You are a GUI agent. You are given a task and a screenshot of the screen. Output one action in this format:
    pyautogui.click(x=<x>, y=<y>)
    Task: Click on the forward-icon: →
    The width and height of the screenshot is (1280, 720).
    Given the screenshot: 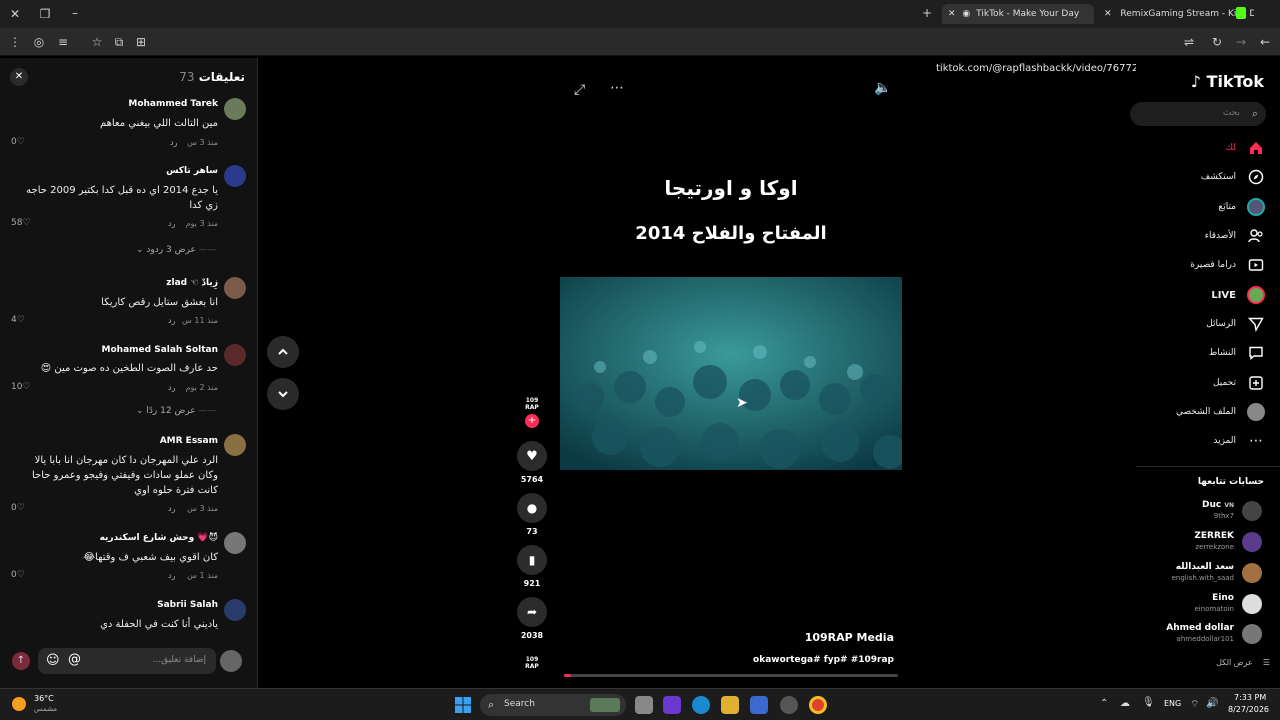 What is the action you would take?
    pyautogui.click(x=1241, y=42)
    